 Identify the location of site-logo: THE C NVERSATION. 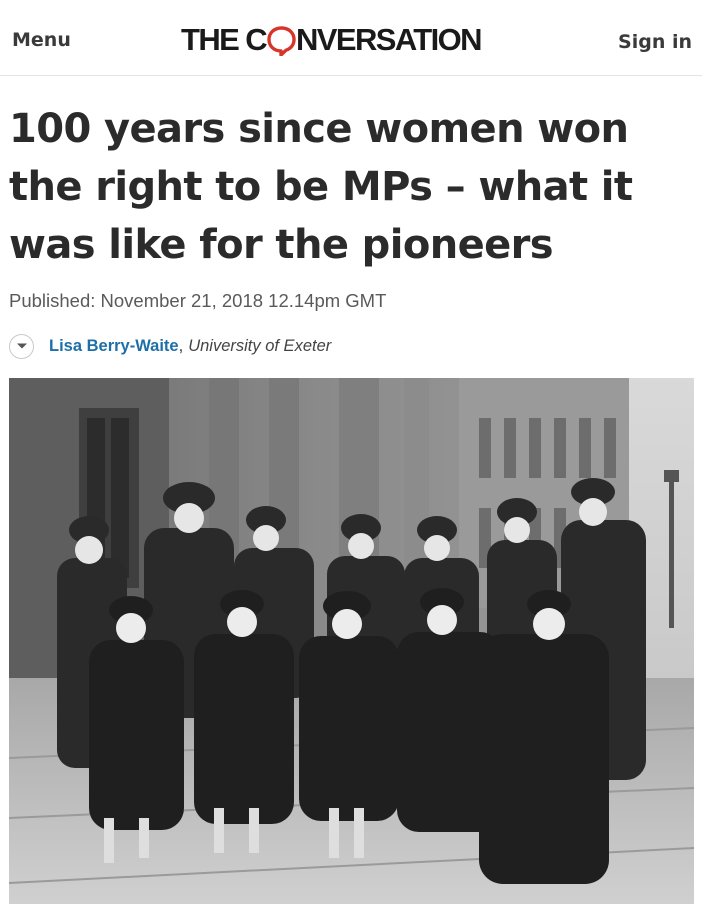
(332, 40).